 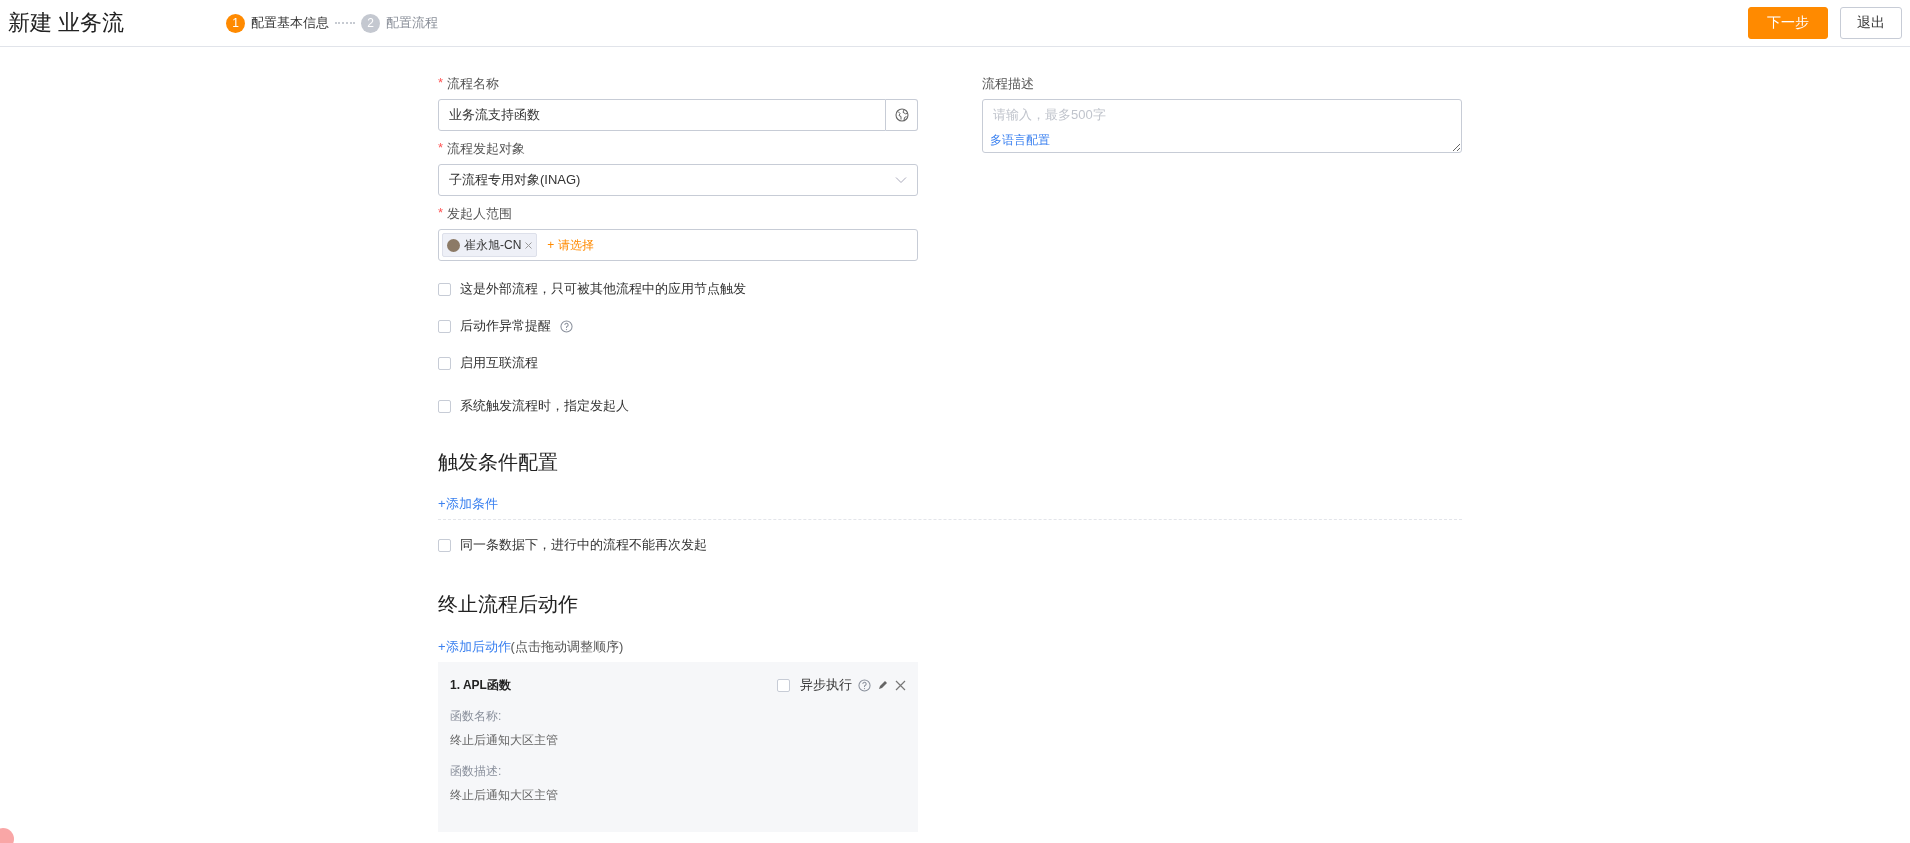 What do you see at coordinates (544, 406) in the screenshot?
I see `checkbox-label: 系统触发流程时，指定发起人` at bounding box center [544, 406].